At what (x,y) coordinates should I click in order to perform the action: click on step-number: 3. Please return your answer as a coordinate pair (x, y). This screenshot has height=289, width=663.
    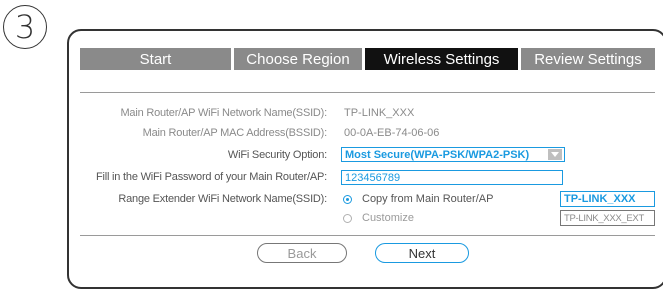
    Looking at the image, I should click on (25, 27).